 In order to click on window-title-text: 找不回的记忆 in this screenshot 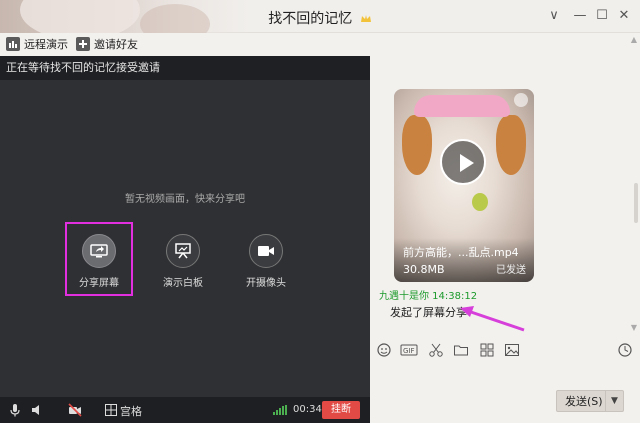, I will do `click(310, 19)`.